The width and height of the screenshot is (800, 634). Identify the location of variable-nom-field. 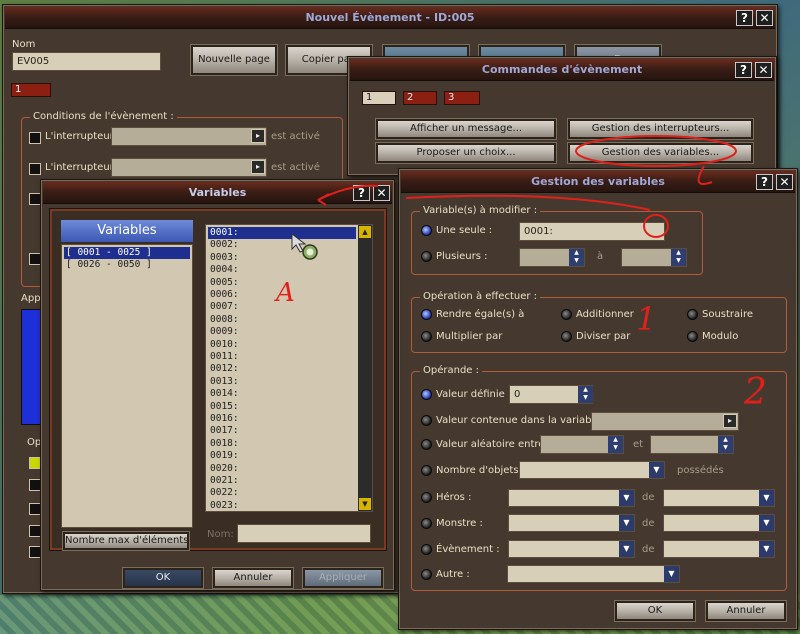
(304, 533).